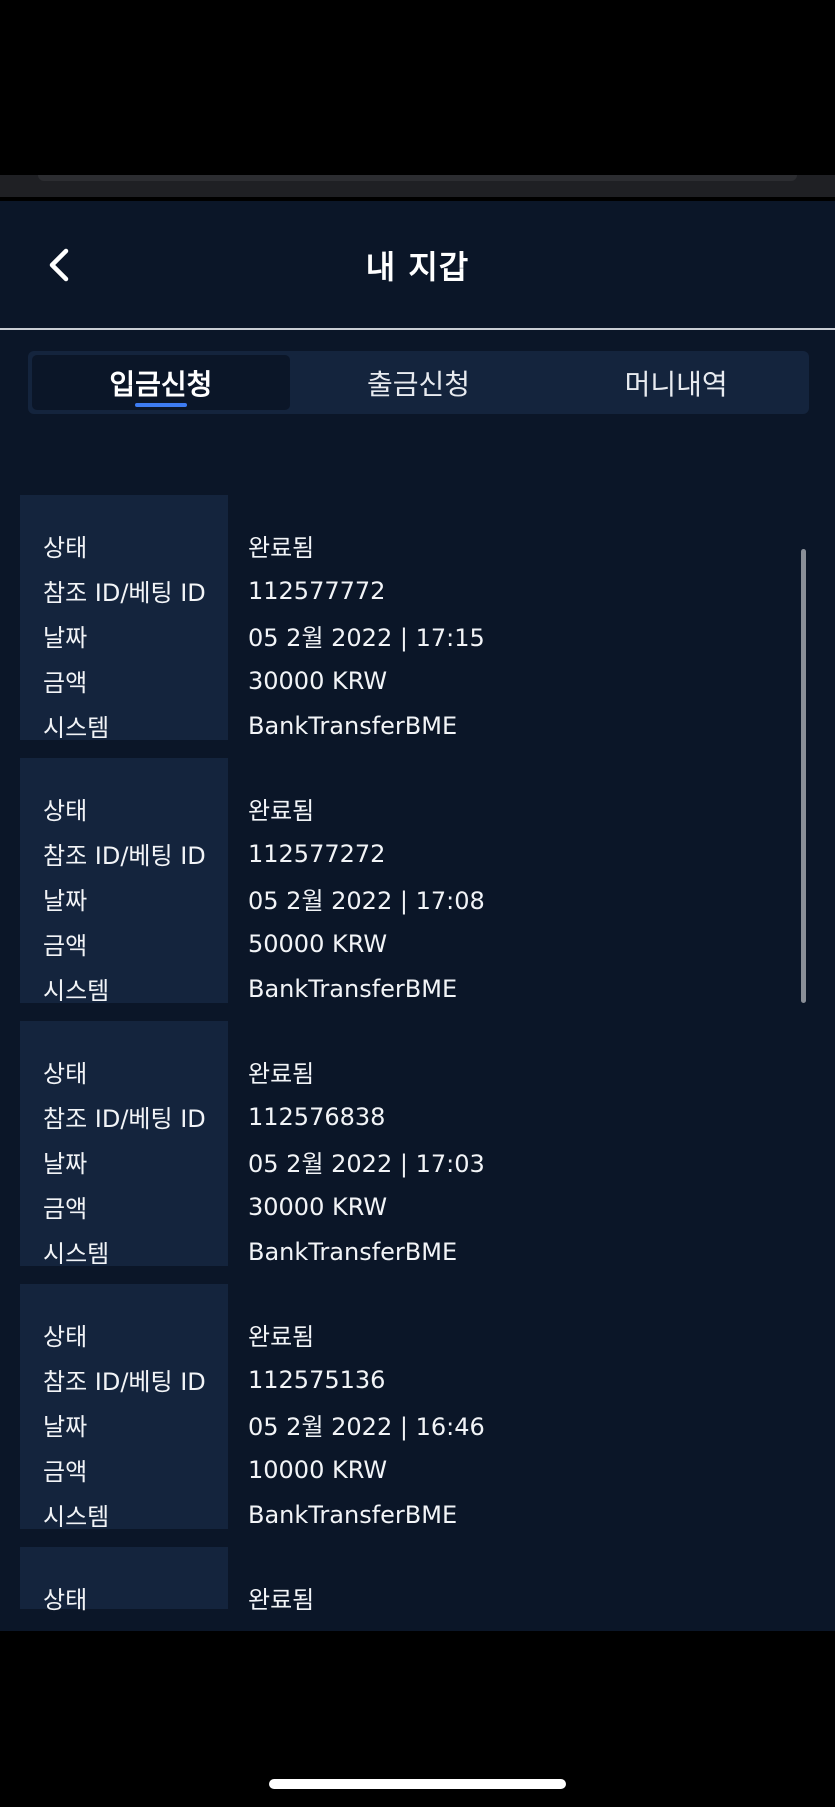 The height and width of the screenshot is (1807, 835). I want to click on label-column: 상태, so click(124, 1580).